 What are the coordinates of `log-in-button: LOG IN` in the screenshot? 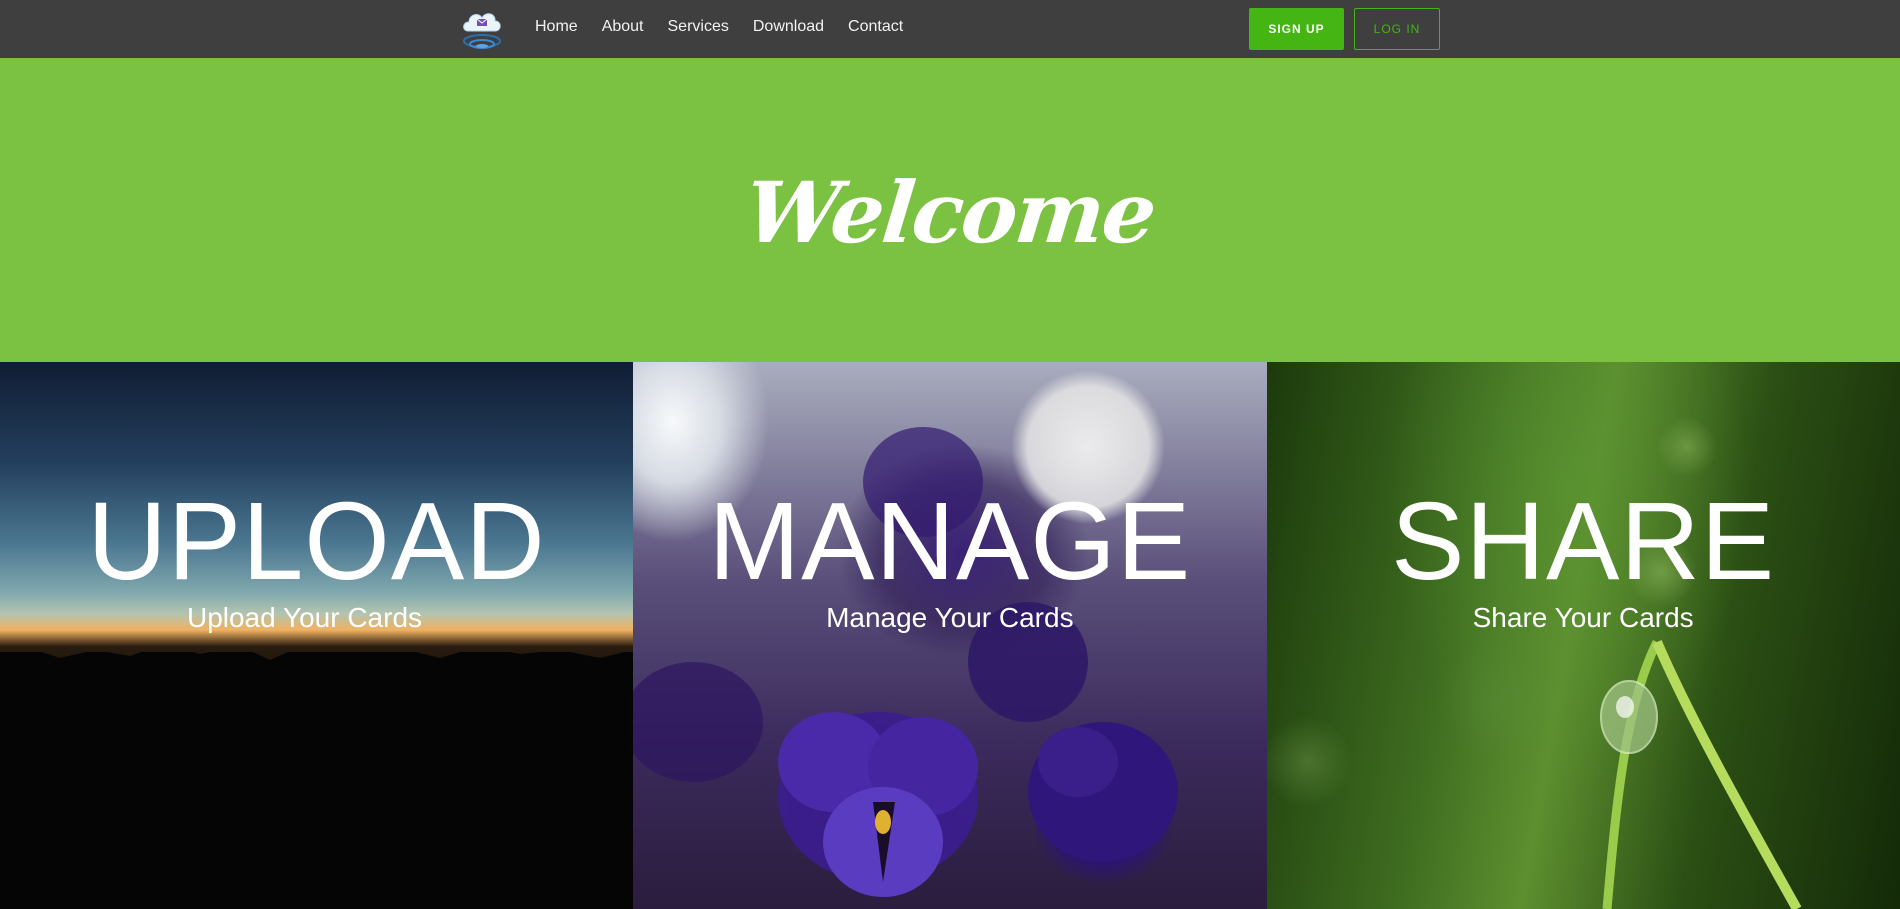 It's located at (1397, 29).